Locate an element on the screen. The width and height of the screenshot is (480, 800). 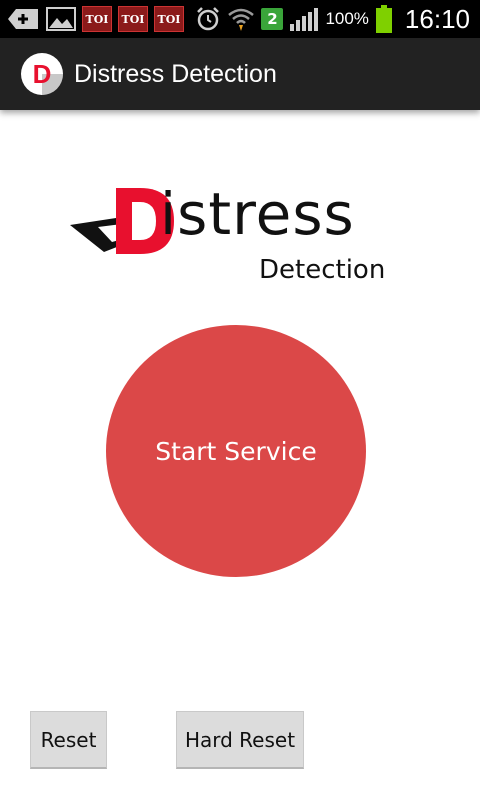
notification-area: TOI TOI TOI is located at coordinates (95, 19).